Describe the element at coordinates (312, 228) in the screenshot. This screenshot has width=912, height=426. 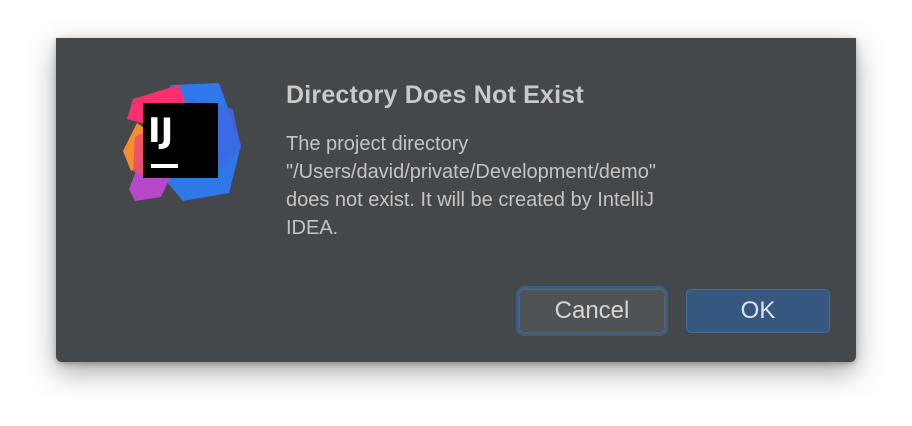
I see `message-line: IDEA.` at that location.